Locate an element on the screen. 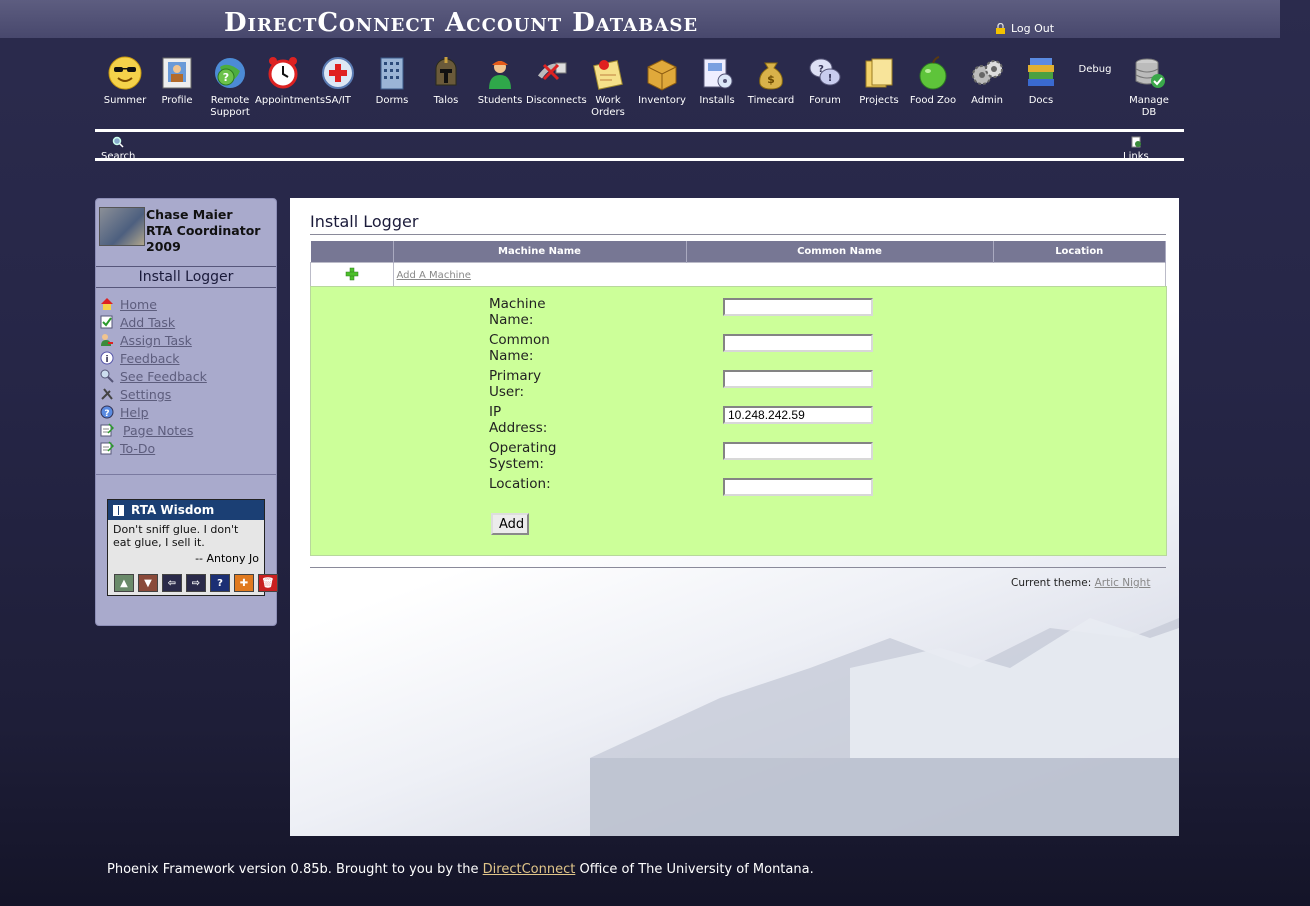  sidebar-link: See Feedback is located at coordinates (163, 376).